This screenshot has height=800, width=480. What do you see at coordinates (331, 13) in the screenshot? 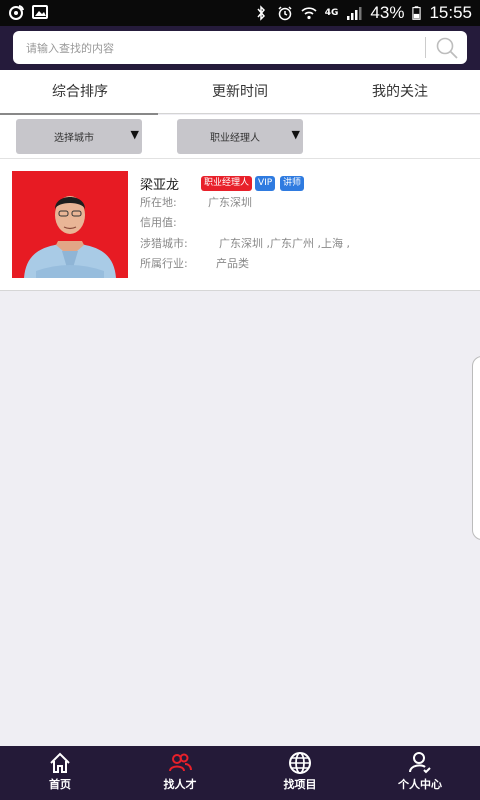
I see `network-type: 4G` at bounding box center [331, 13].